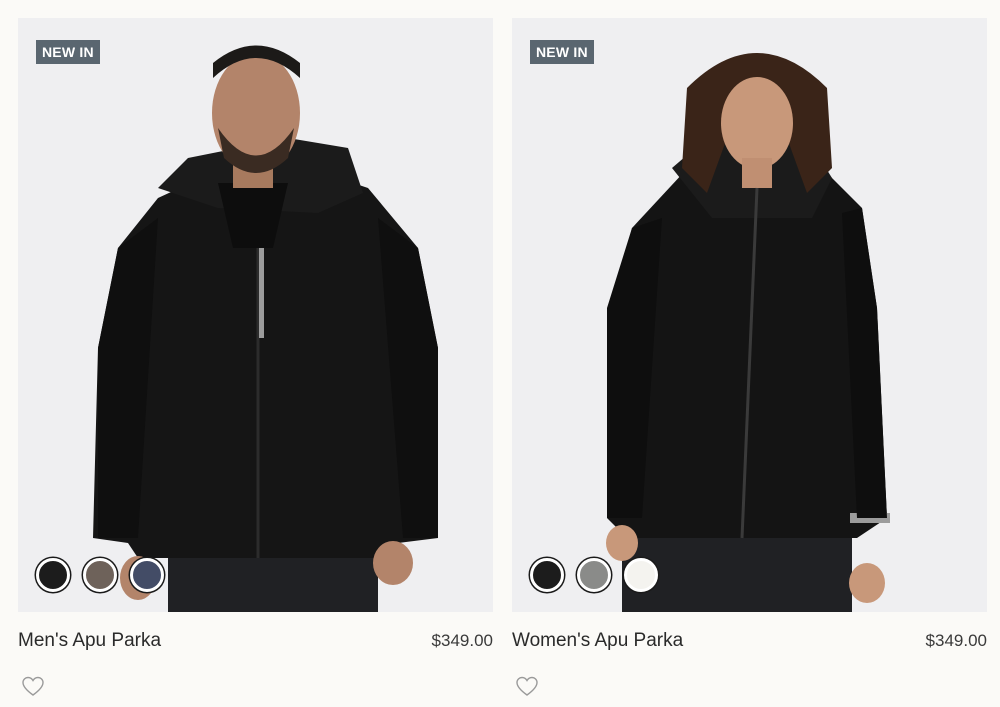  What do you see at coordinates (749, 641) in the screenshot?
I see `product-info: Women's Apu Parka $349.00` at bounding box center [749, 641].